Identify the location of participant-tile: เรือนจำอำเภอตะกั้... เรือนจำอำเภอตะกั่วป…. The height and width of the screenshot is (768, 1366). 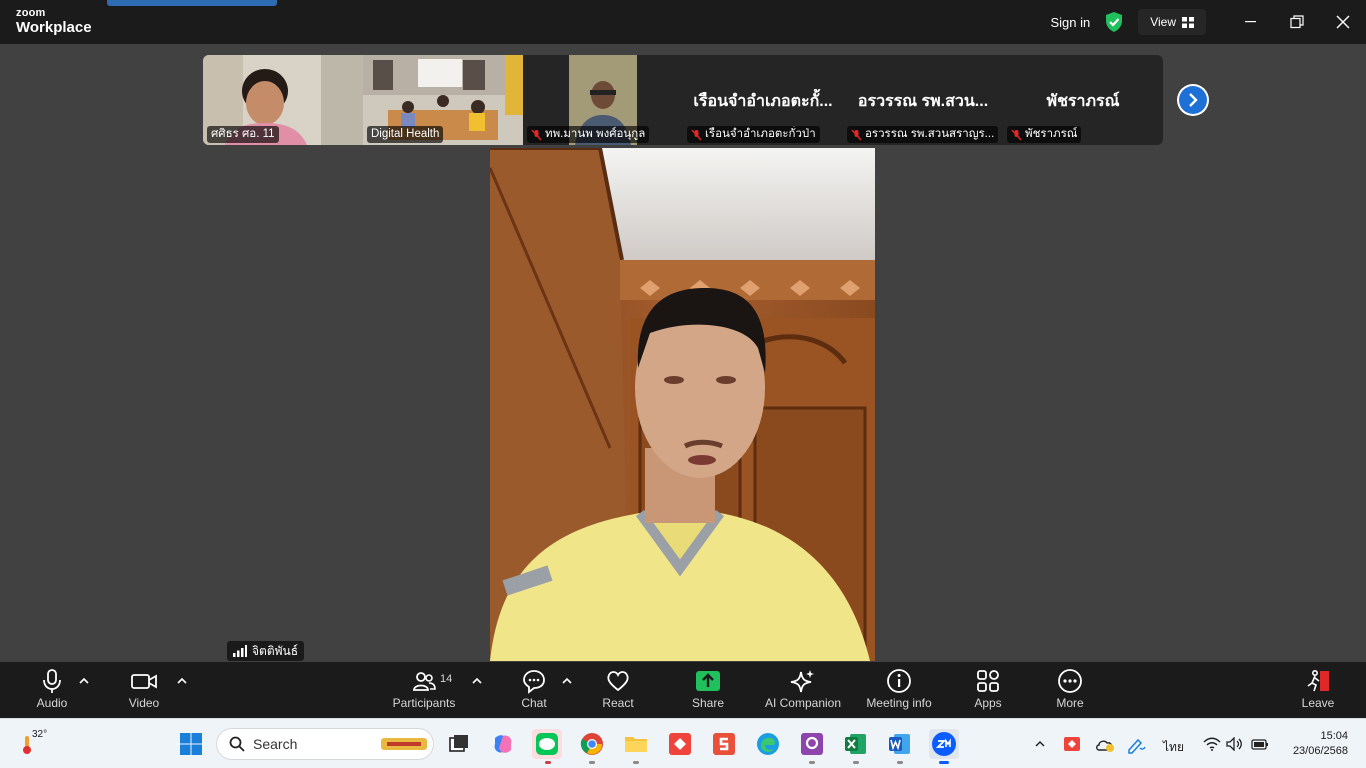
(763, 100).